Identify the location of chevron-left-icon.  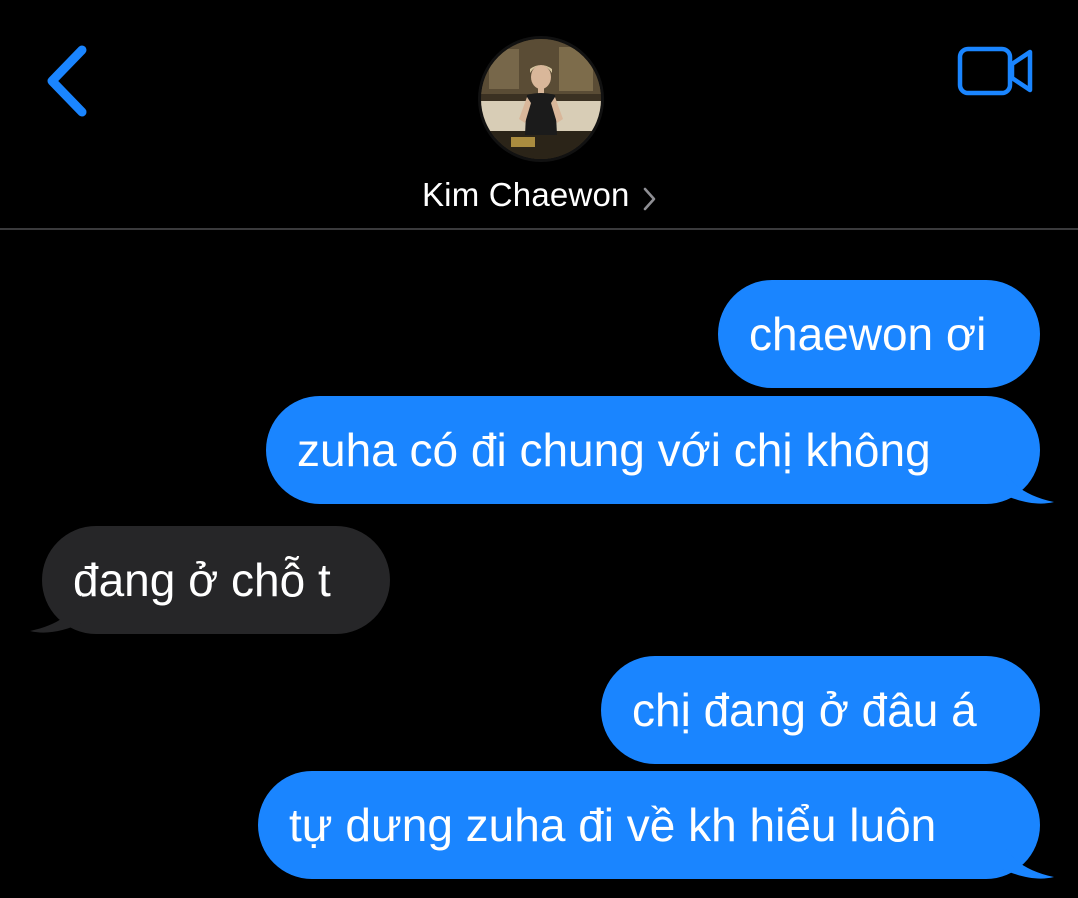
(67, 81).